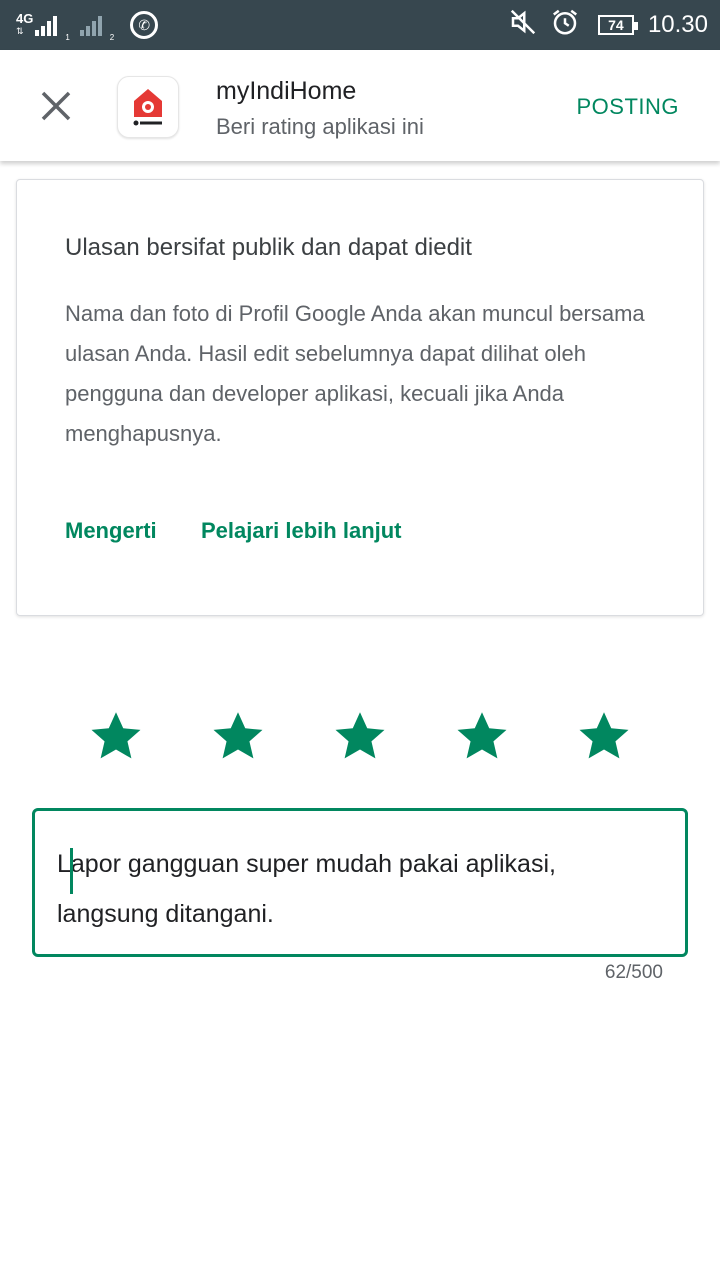  I want to click on battery-level: 74, so click(616, 25).